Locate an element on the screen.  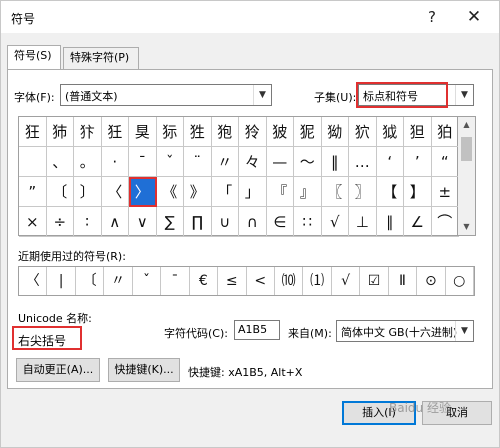
symbol-cell is located at coordinates (33, 162).